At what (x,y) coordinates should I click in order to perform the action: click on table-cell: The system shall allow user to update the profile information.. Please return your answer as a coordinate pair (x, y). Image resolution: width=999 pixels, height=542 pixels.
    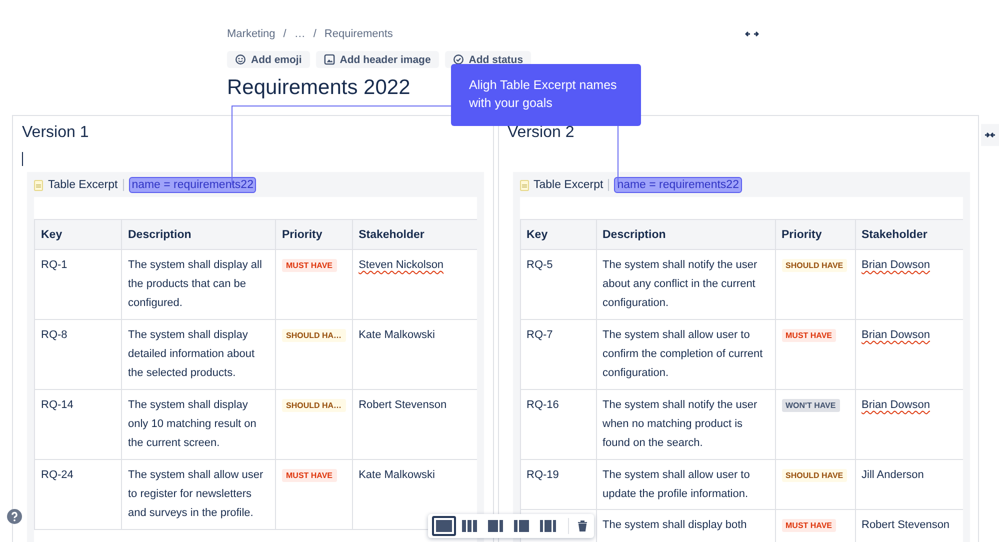
    Looking at the image, I should click on (676, 484).